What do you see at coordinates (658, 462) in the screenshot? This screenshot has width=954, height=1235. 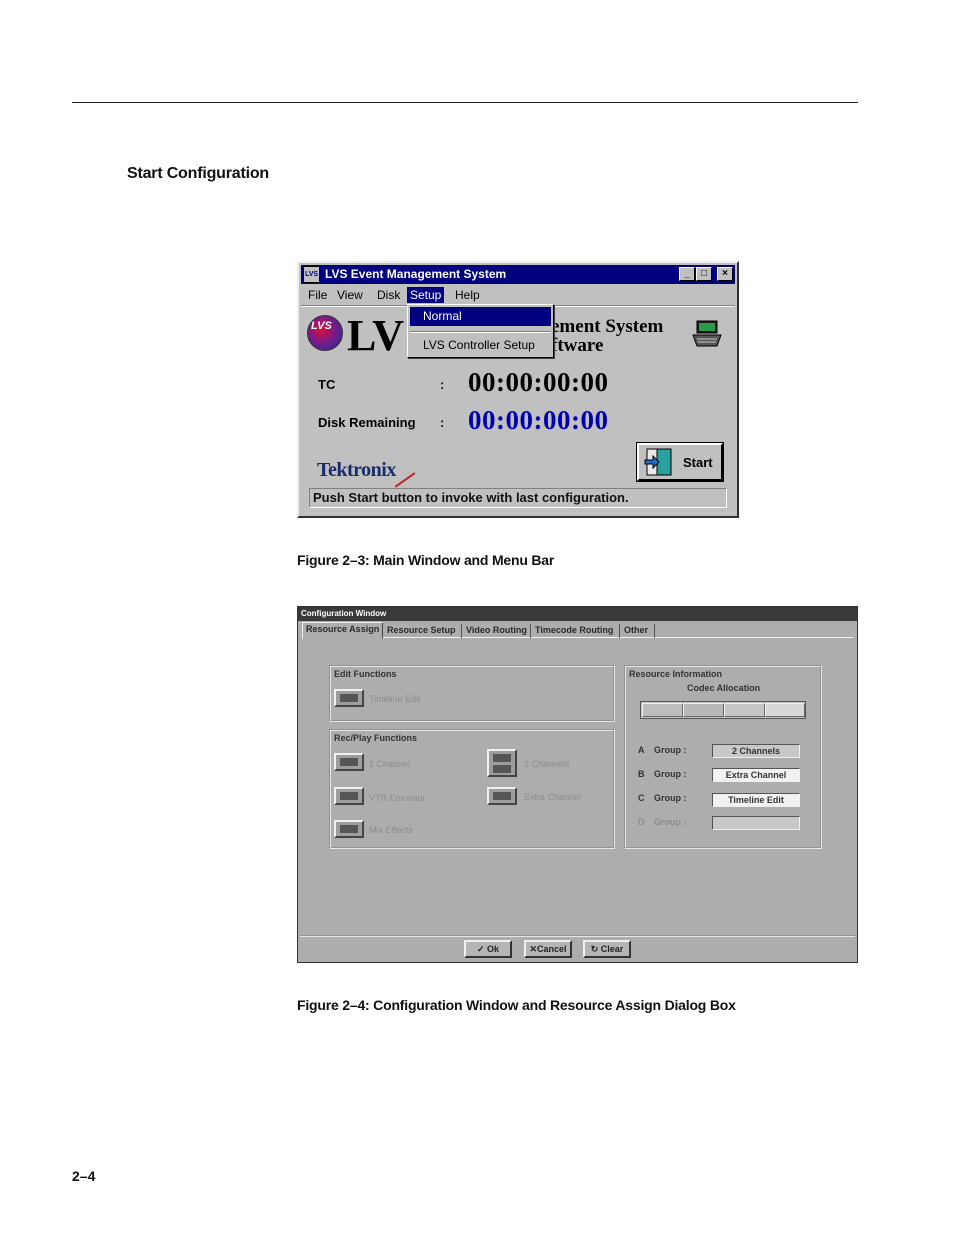 I see `door-enter-icon` at bounding box center [658, 462].